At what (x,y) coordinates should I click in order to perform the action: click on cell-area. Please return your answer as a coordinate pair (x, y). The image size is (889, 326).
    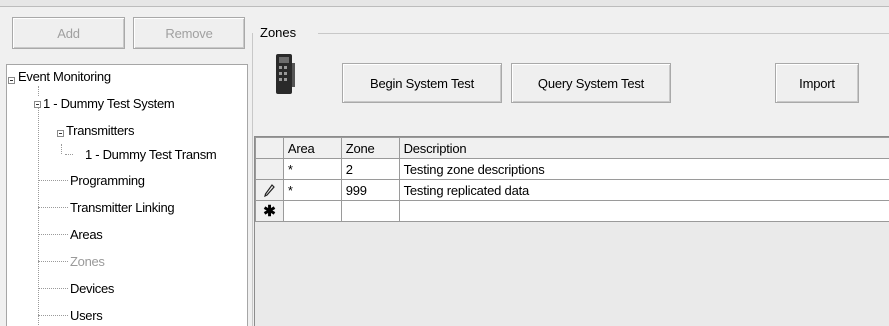
    Looking at the image, I should click on (312, 211).